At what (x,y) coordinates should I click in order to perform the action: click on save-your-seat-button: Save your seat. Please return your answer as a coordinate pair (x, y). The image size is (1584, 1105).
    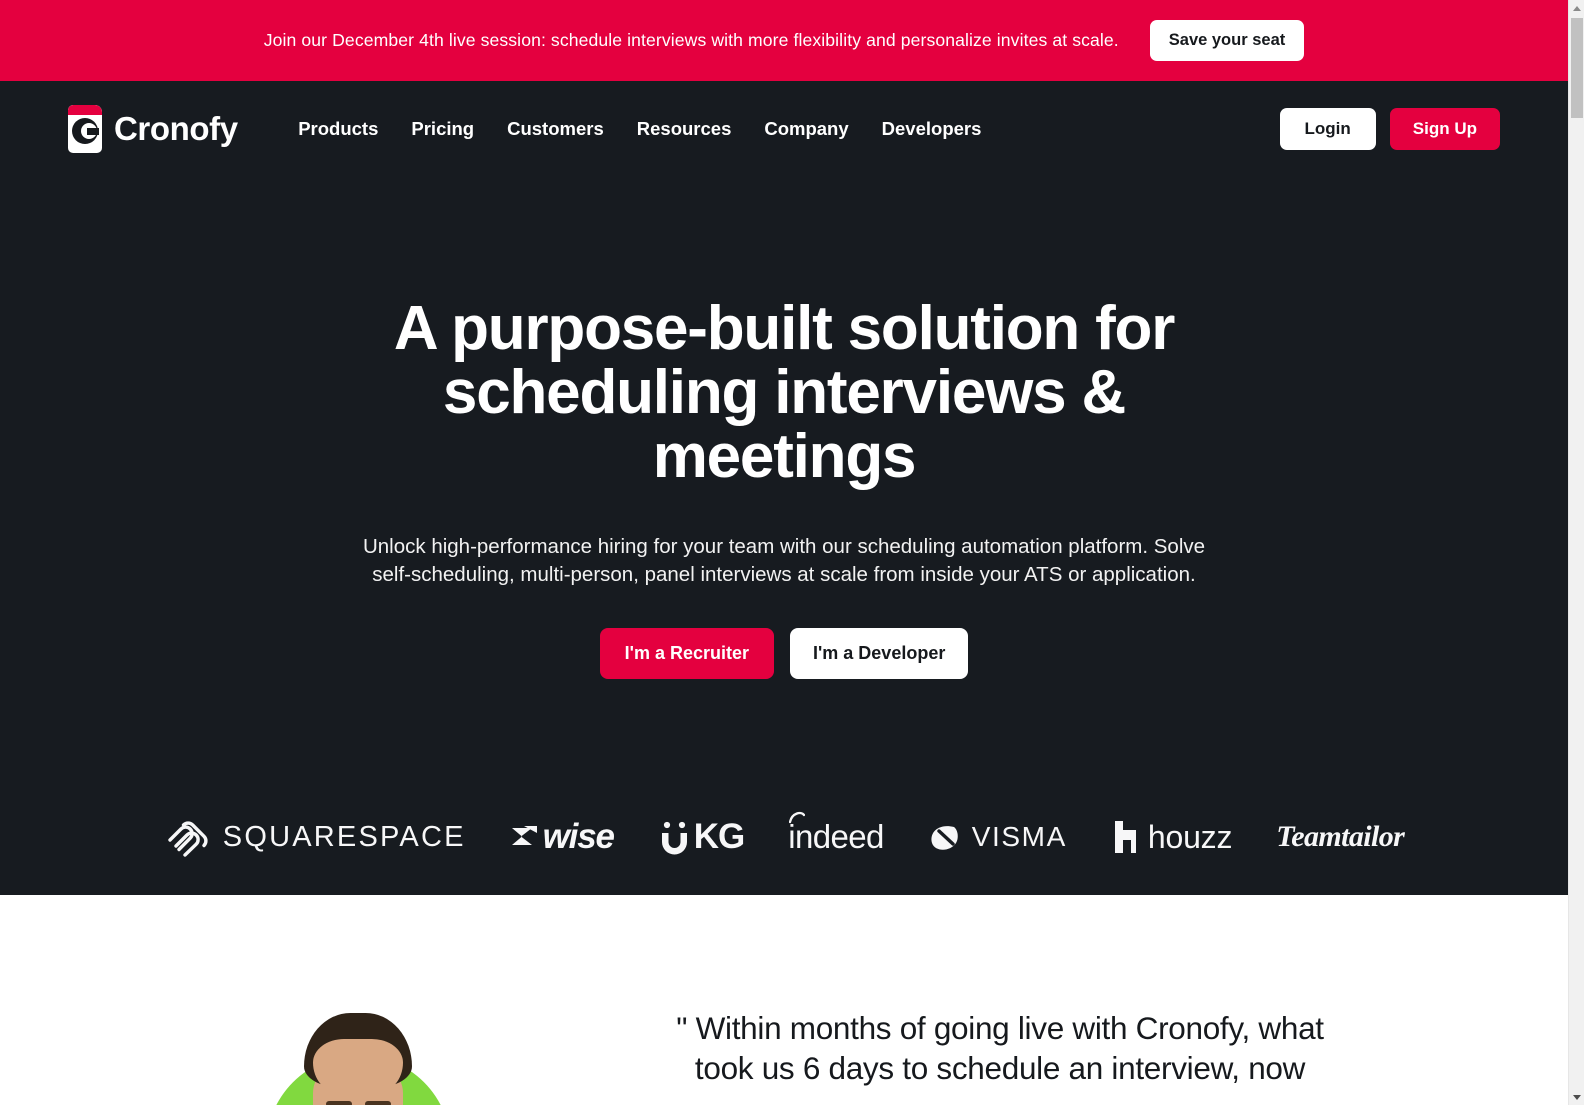
    Looking at the image, I should click on (1227, 40).